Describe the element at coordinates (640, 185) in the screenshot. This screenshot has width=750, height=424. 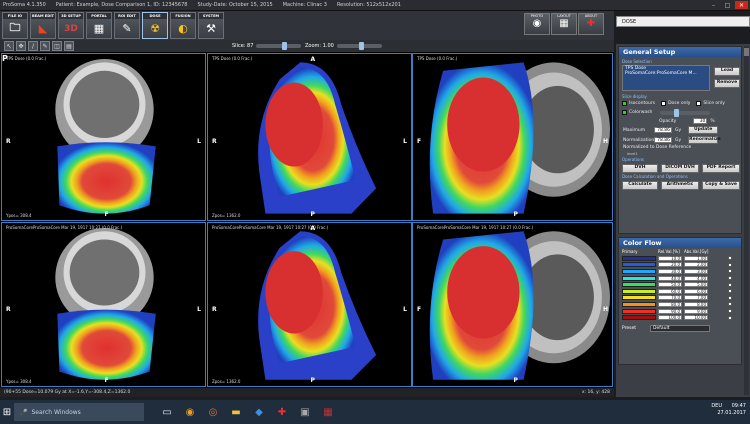
I see `calculate-button: Calculate` at that location.